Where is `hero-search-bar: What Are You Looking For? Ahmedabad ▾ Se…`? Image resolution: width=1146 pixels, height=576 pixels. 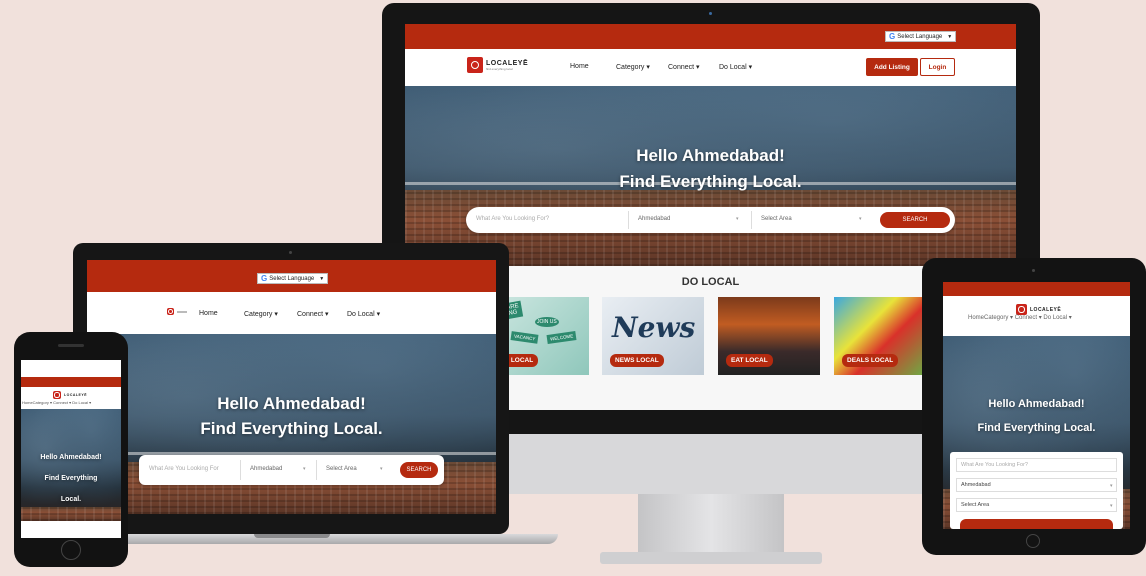 hero-search-bar: What Are You Looking For? Ahmedabad ▾ Se… is located at coordinates (710, 220).